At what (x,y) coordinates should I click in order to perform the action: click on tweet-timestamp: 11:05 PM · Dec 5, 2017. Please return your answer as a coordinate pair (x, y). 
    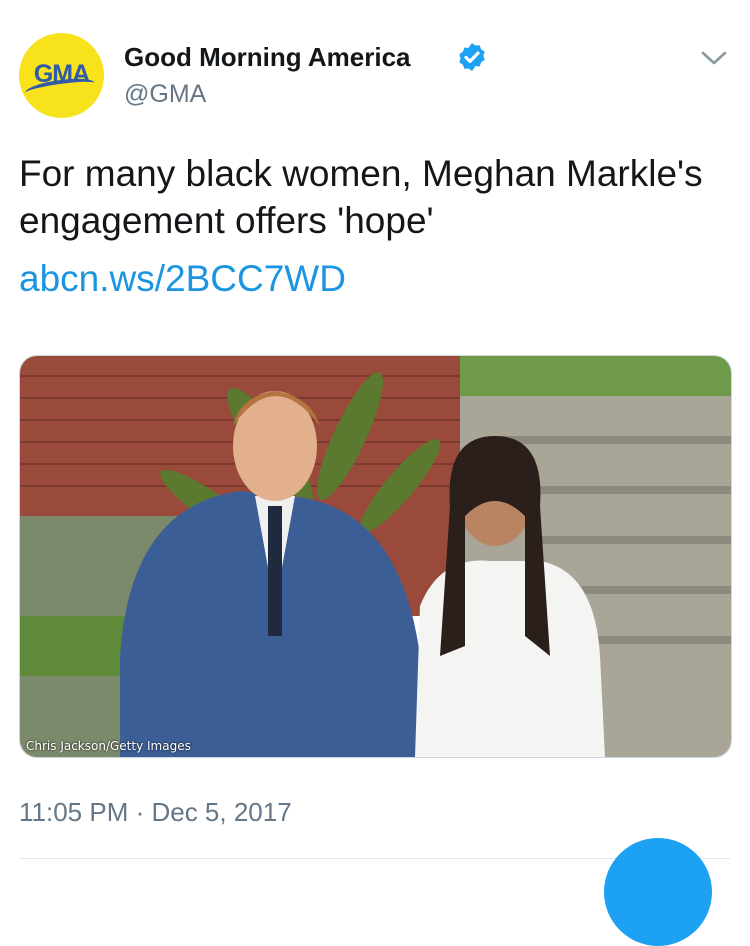
    Looking at the image, I should click on (155, 812).